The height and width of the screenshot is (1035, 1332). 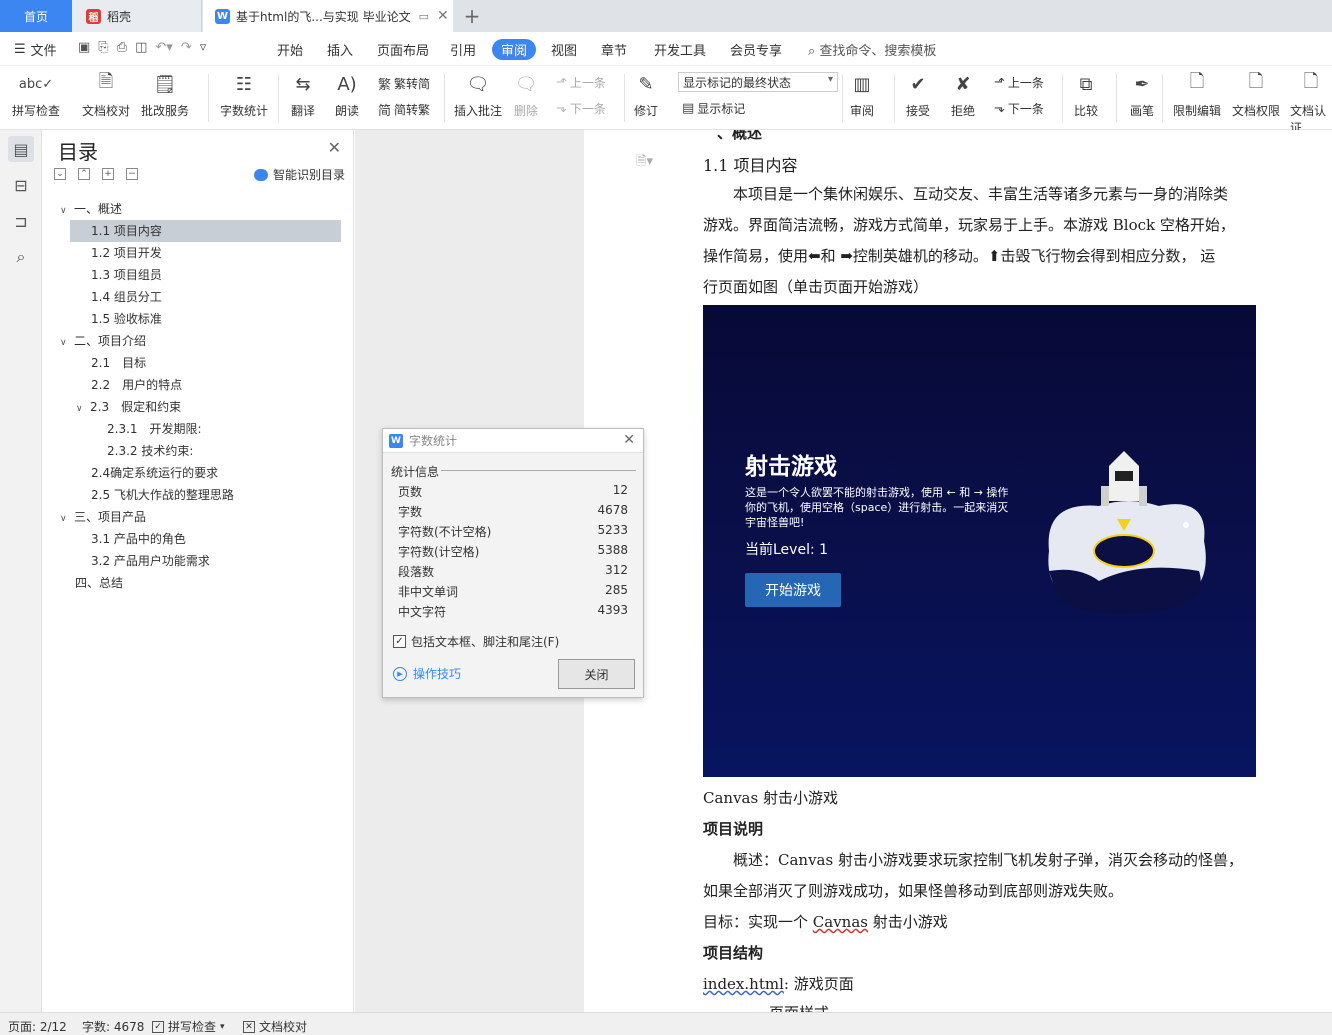 I want to click on collapse-all-icon: ⌃, so click(x=84, y=174).